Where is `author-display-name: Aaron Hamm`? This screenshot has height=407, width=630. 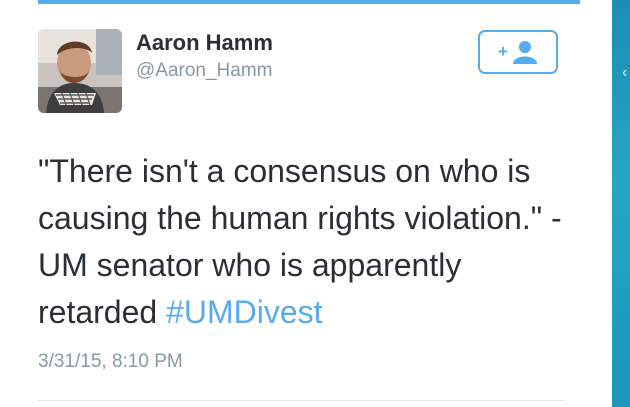
author-display-name: Aaron Hamm is located at coordinates (204, 43).